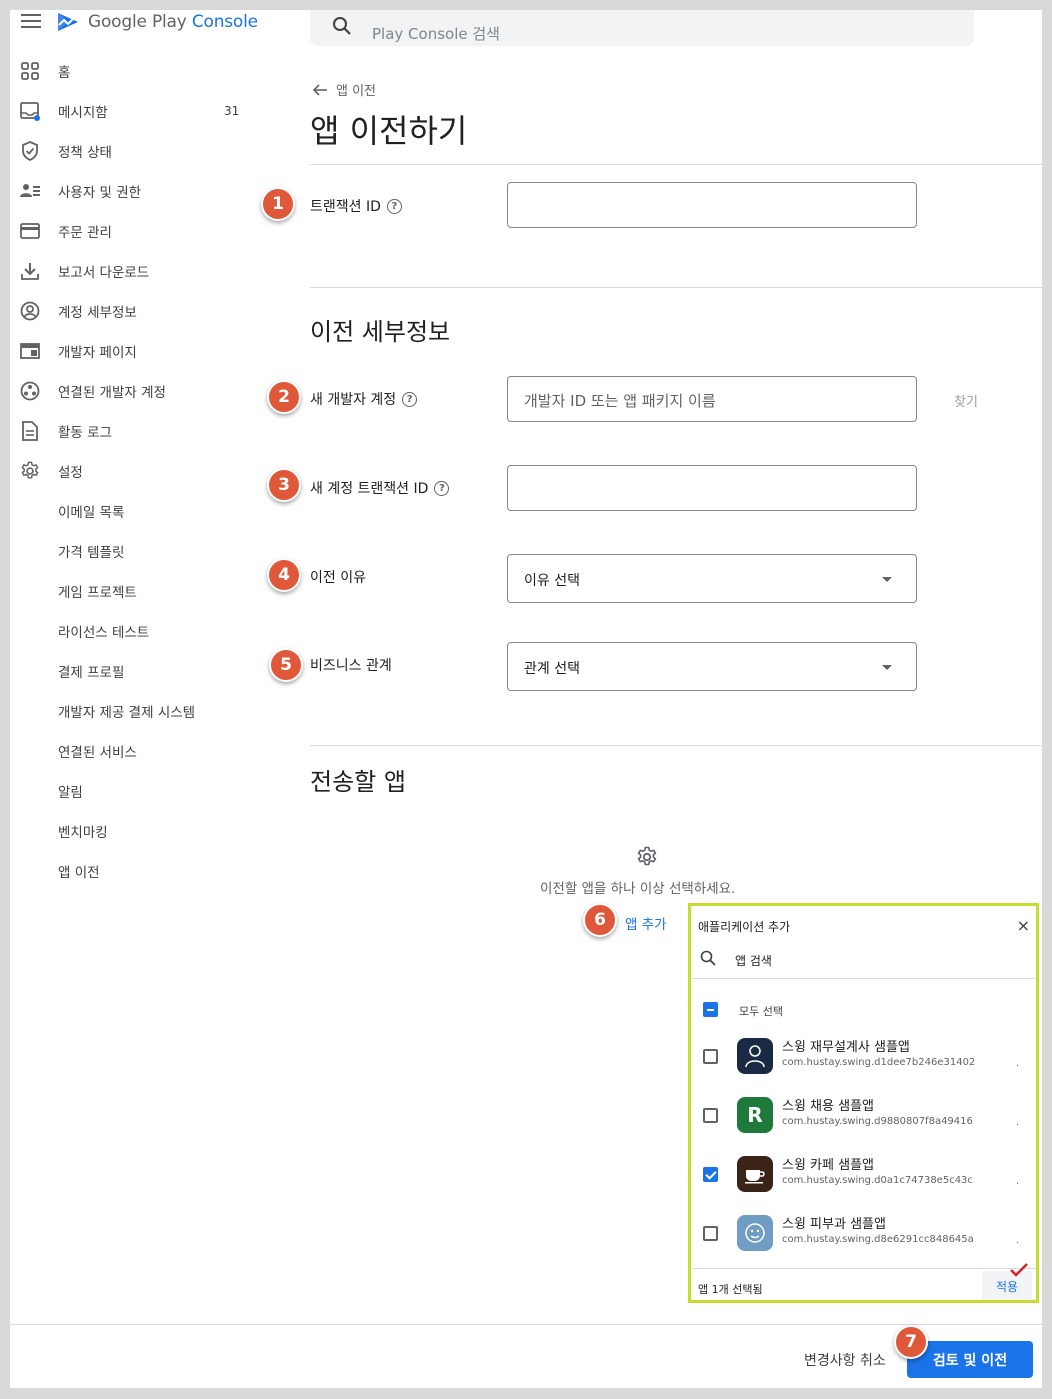  I want to click on add-app-link: 앱 추가, so click(646, 923).